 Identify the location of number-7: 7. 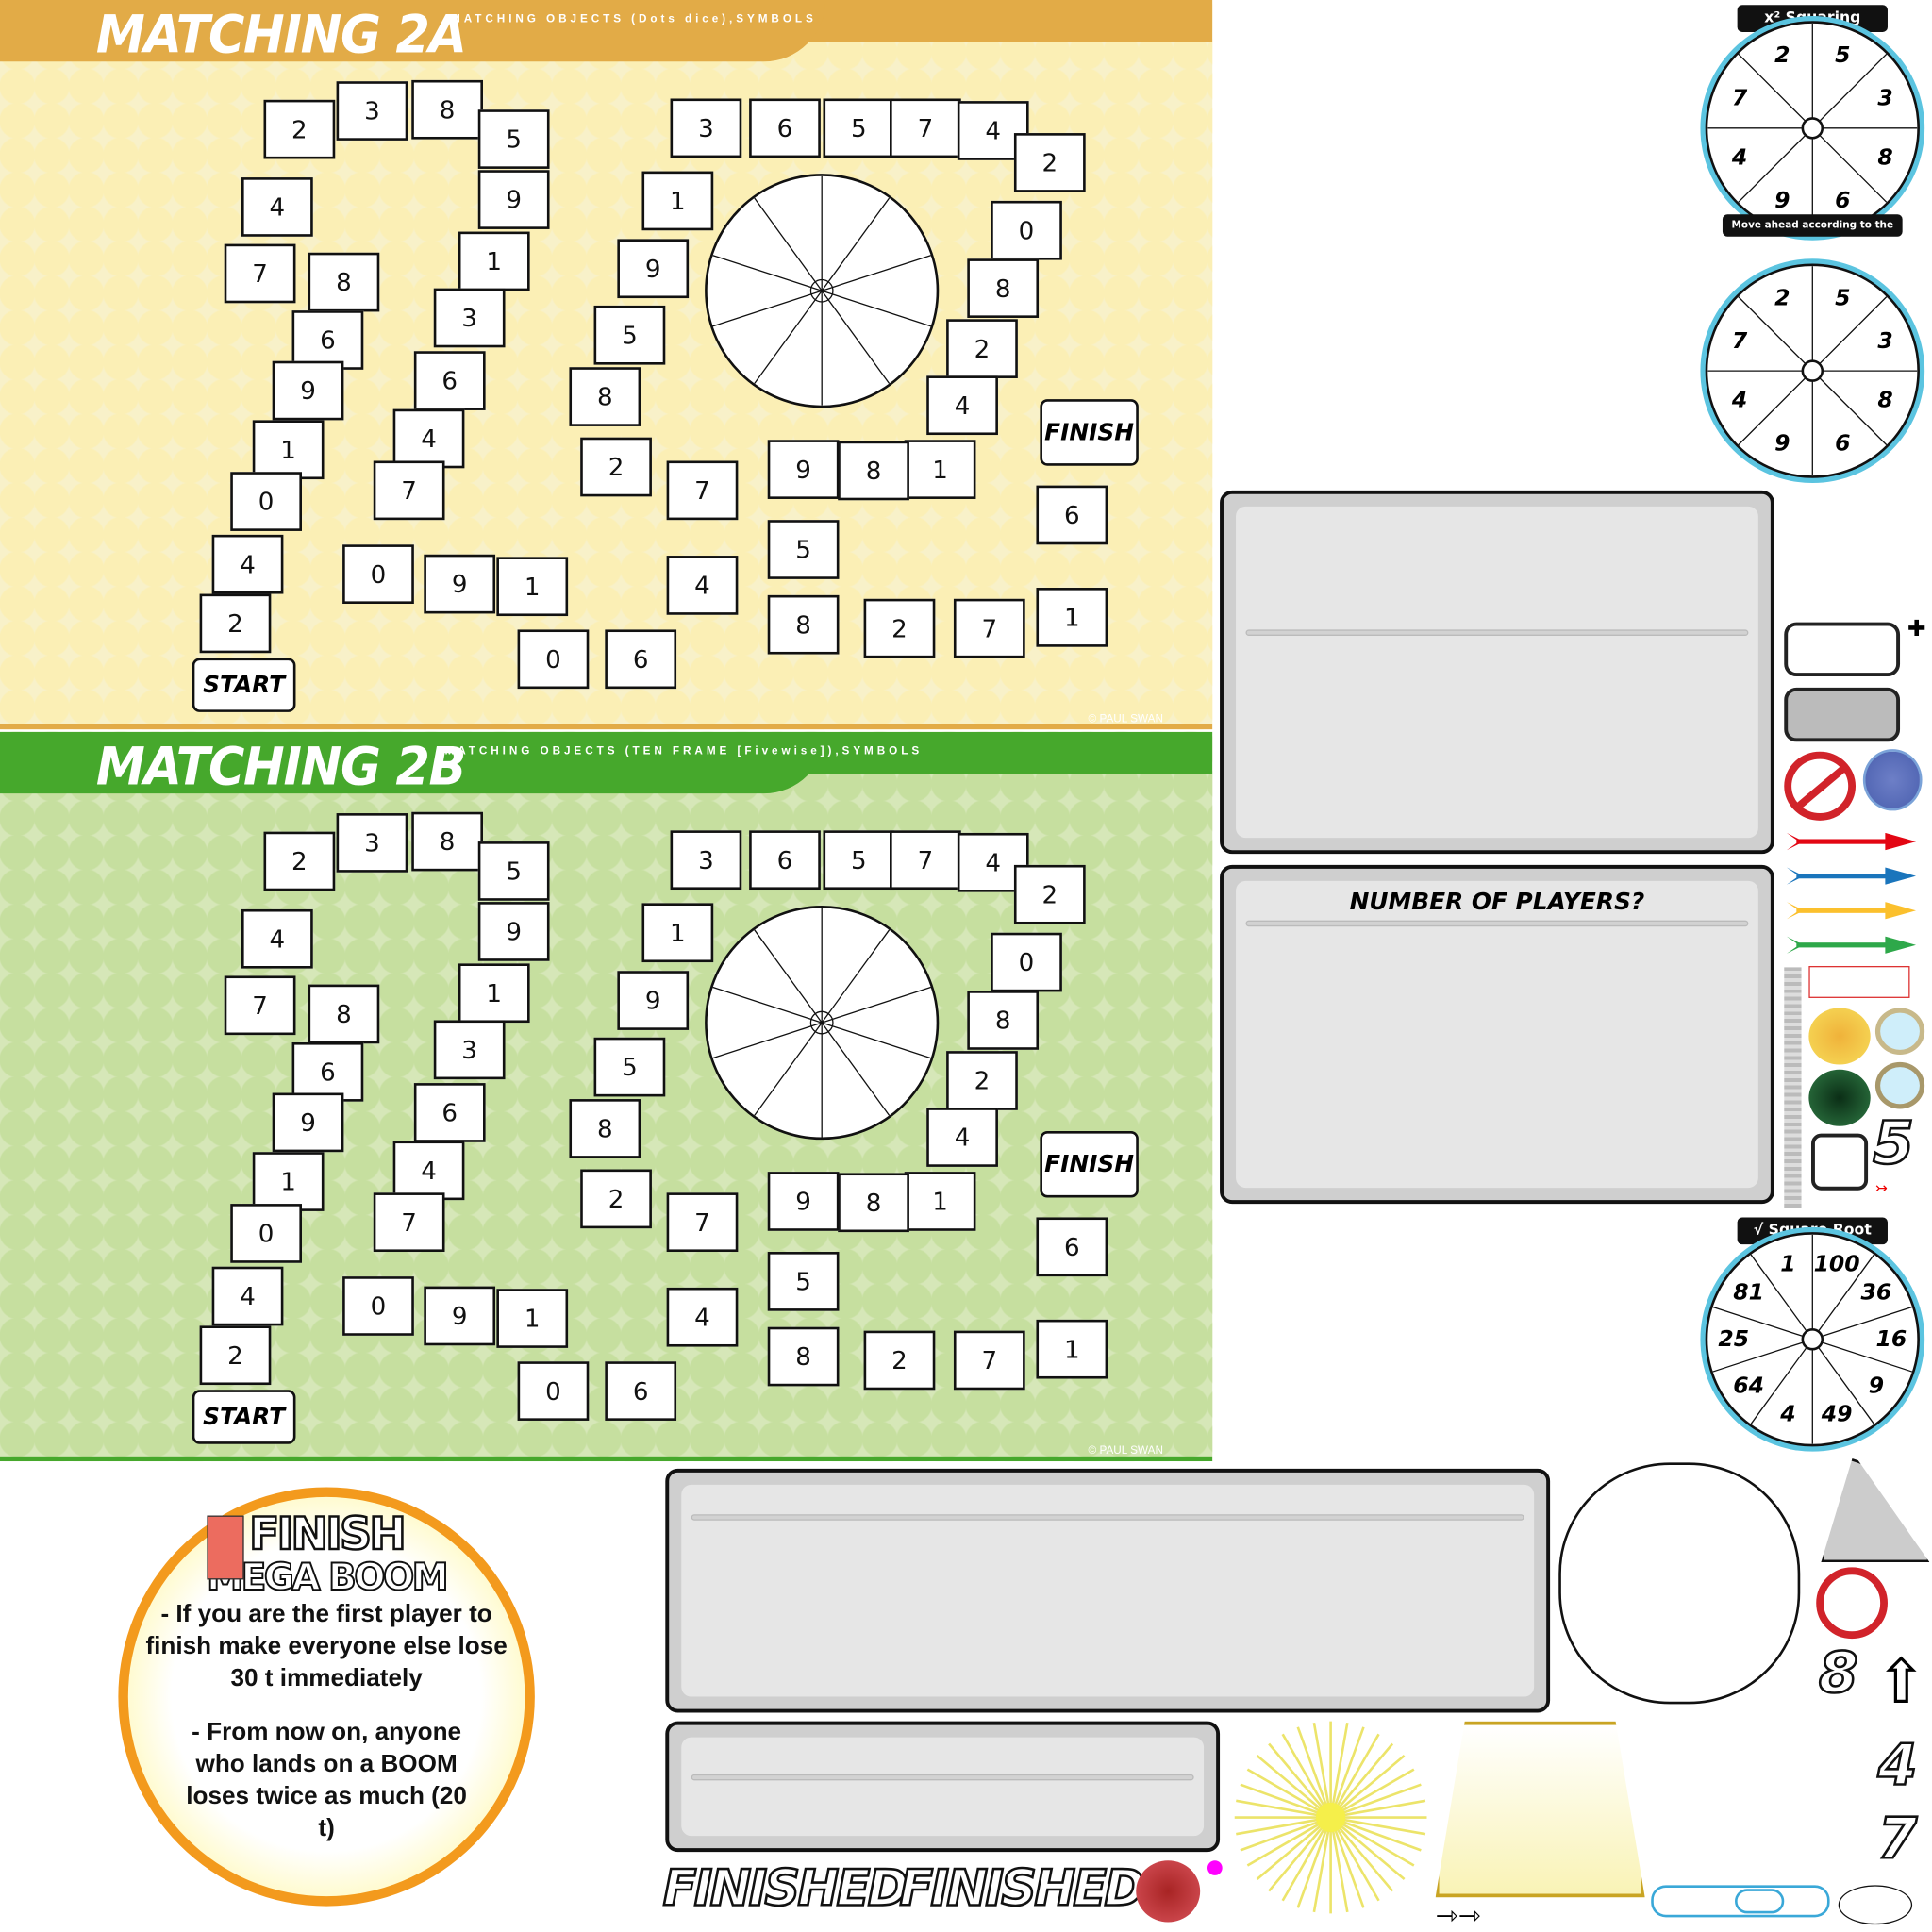
(1897, 1839).